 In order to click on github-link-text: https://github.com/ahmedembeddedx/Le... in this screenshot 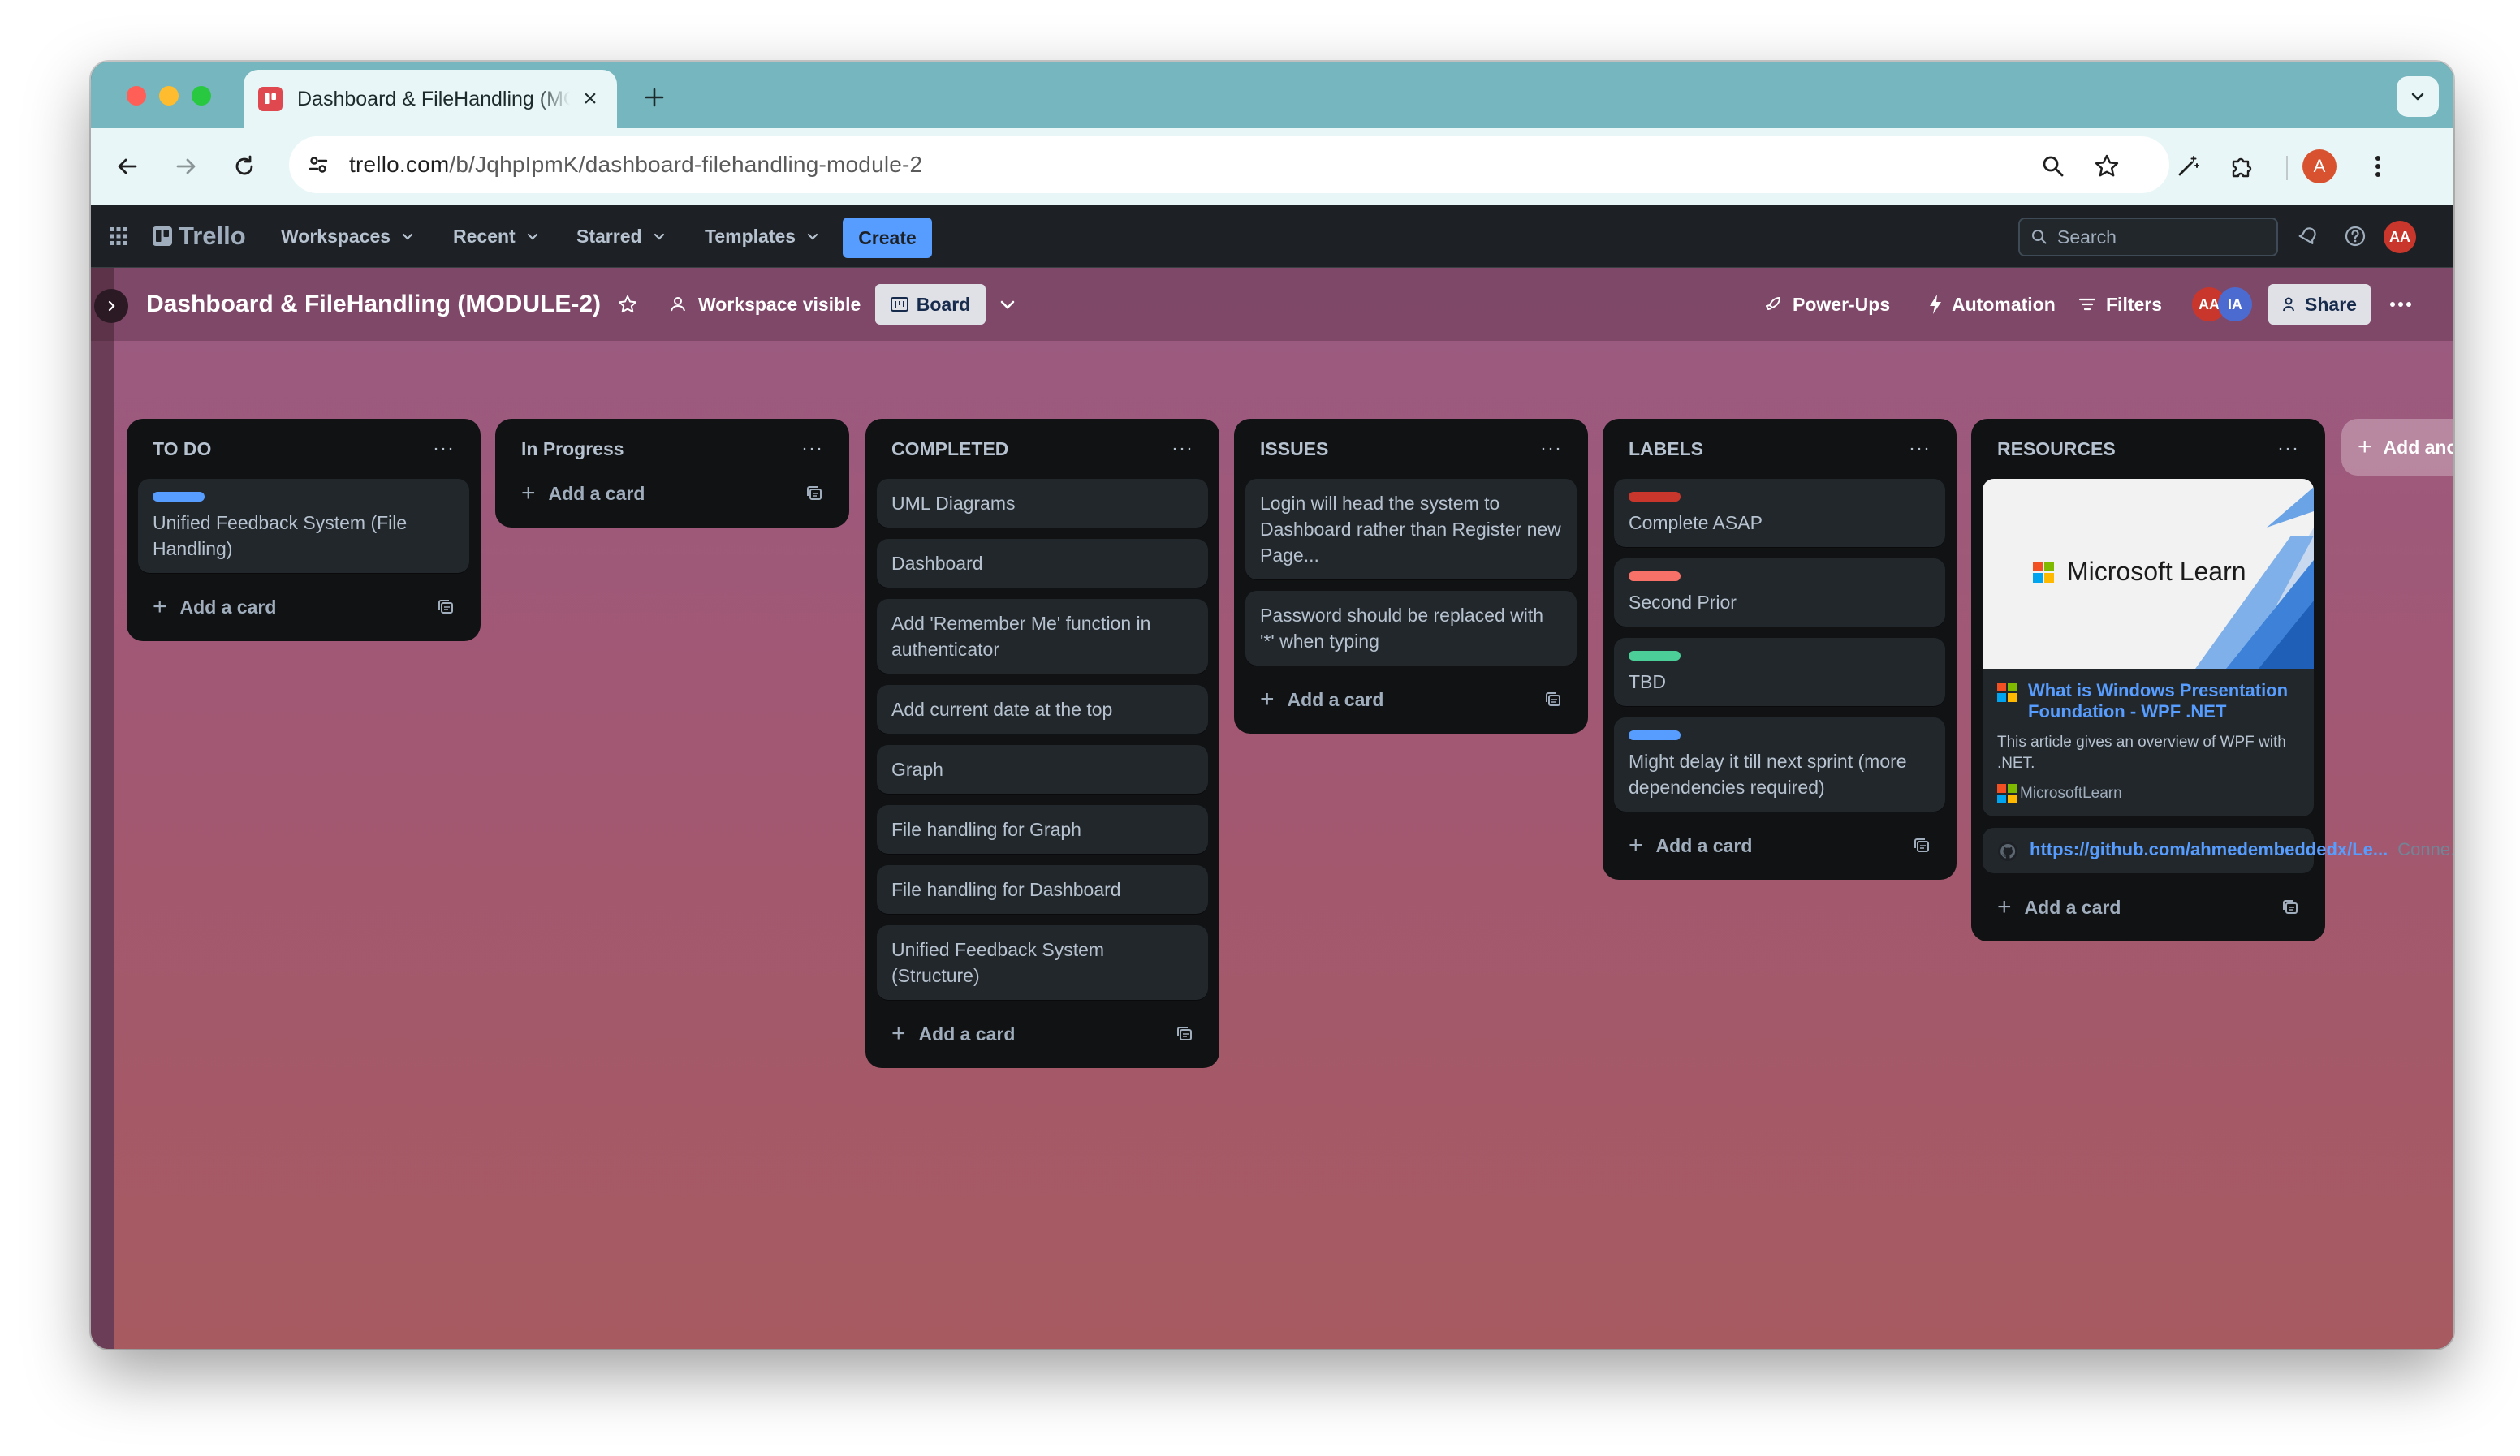, I will do `click(2209, 849)`.